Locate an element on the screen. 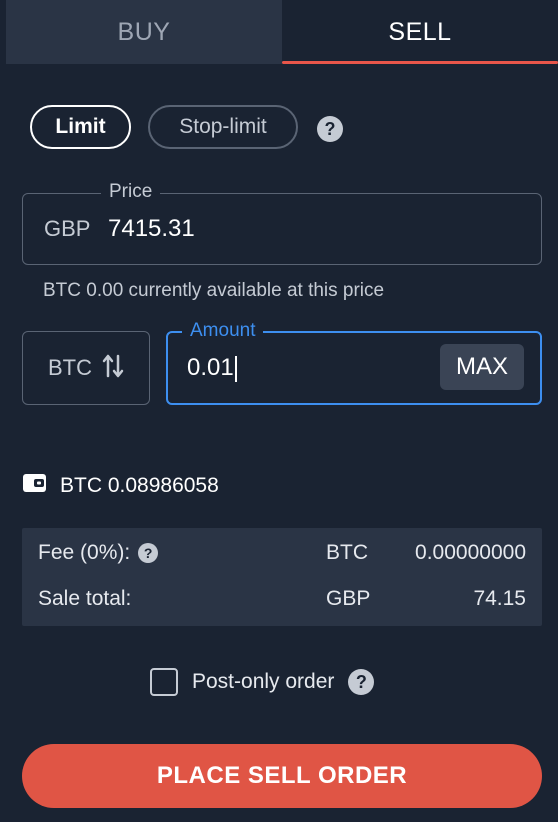 The height and width of the screenshot is (822, 558). fee-currency: BTC is located at coordinates (347, 552).